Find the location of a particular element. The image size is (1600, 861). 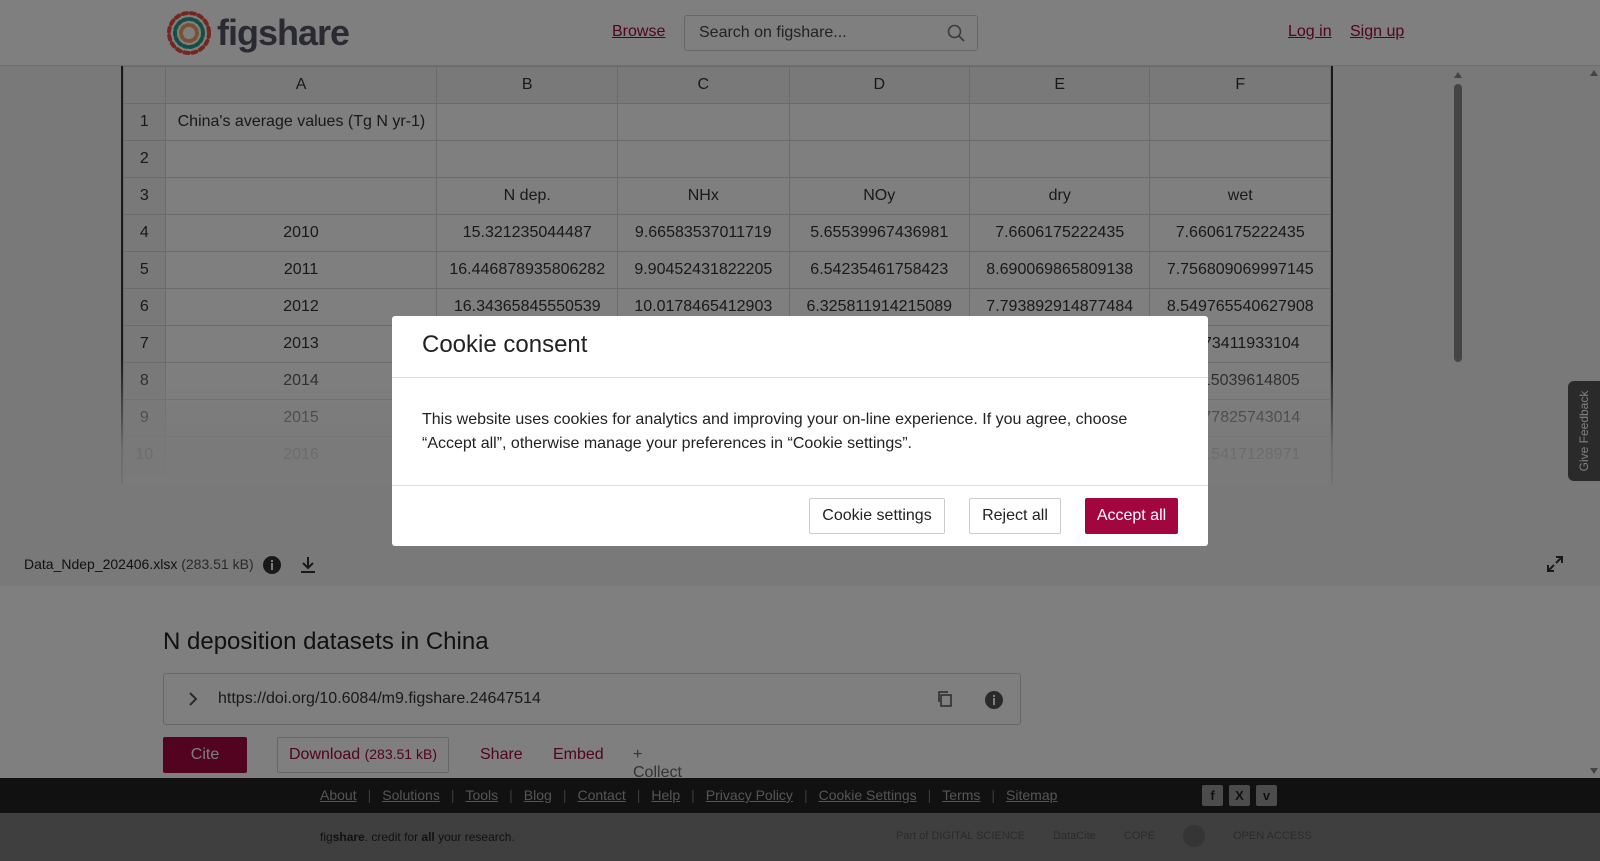

dialog-header: Cookie consent is located at coordinates (800, 347).